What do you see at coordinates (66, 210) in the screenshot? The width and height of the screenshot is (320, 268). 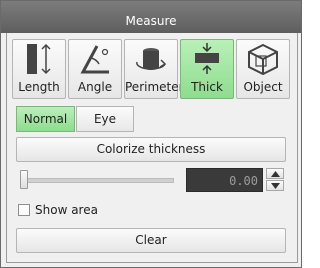 I see `show-area-label: Show area` at bounding box center [66, 210].